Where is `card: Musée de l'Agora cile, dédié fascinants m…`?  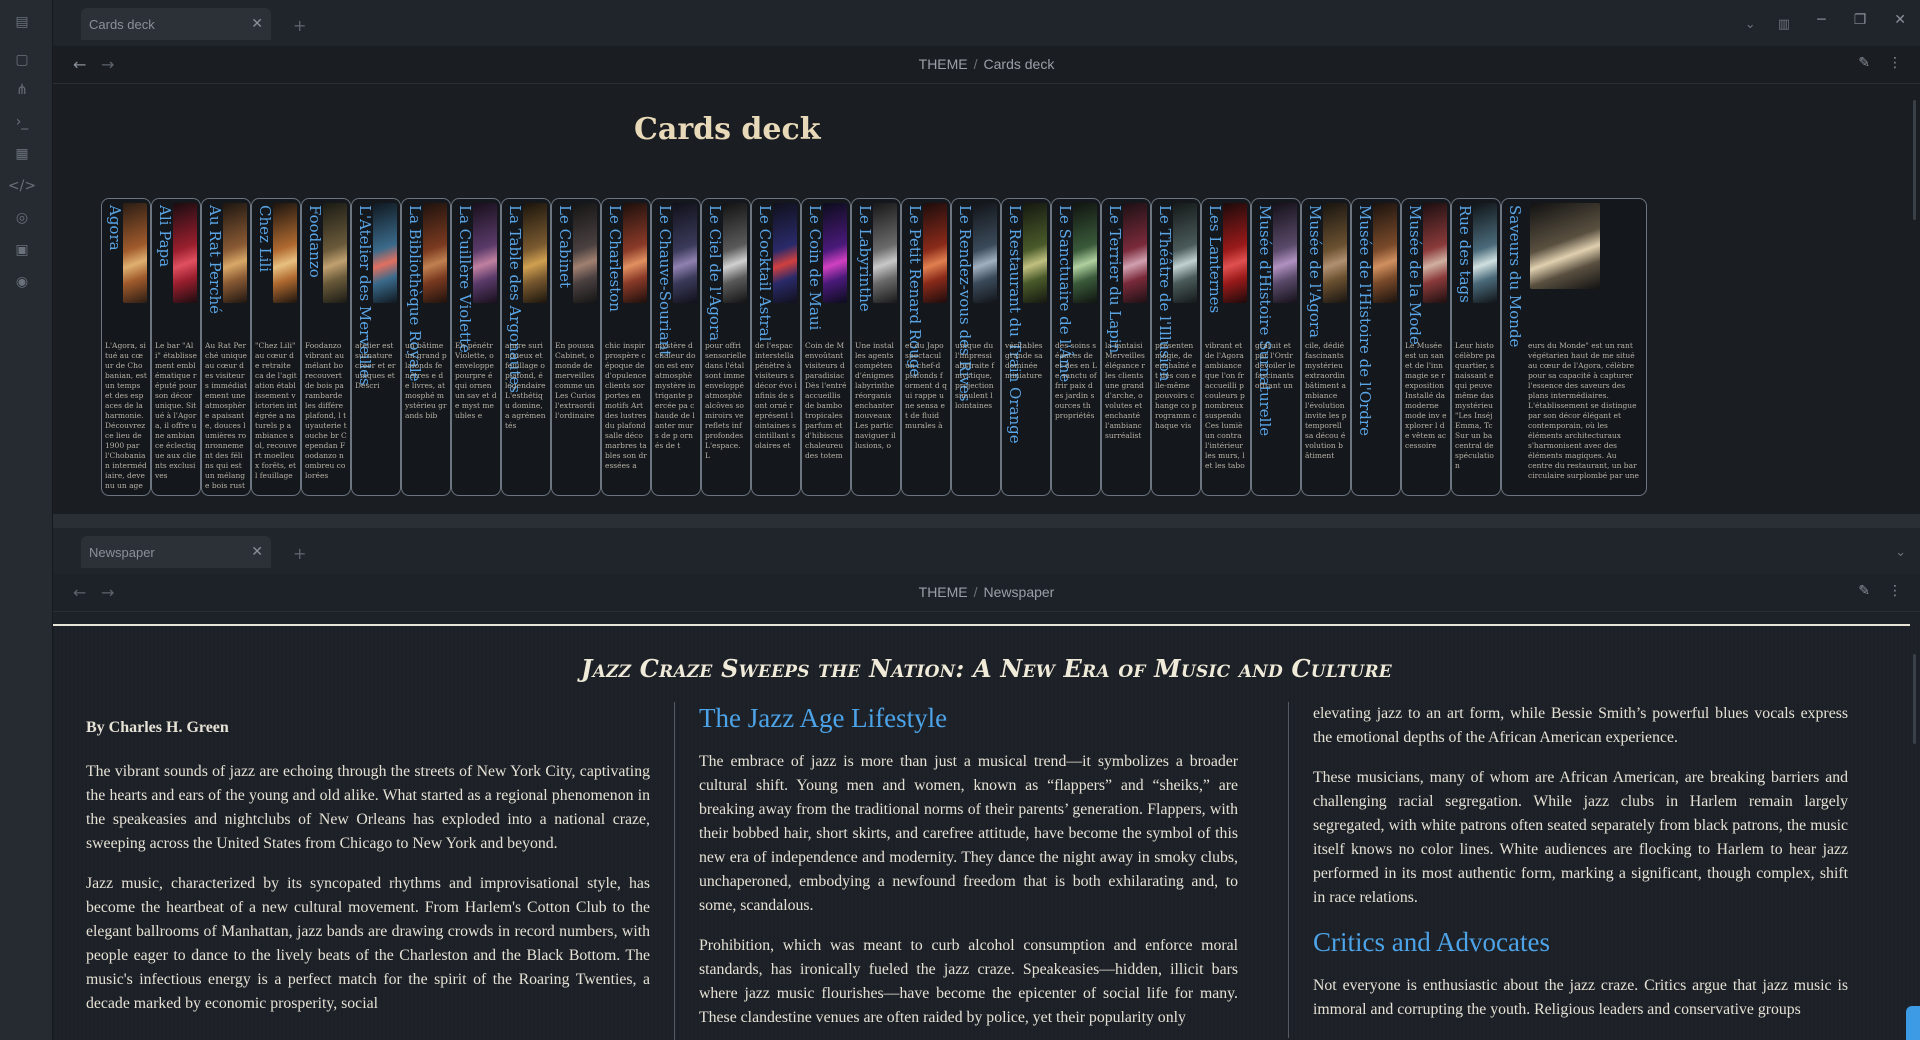 card: Musée de l'Agora cile, dédié fascinants m… is located at coordinates (1326, 347).